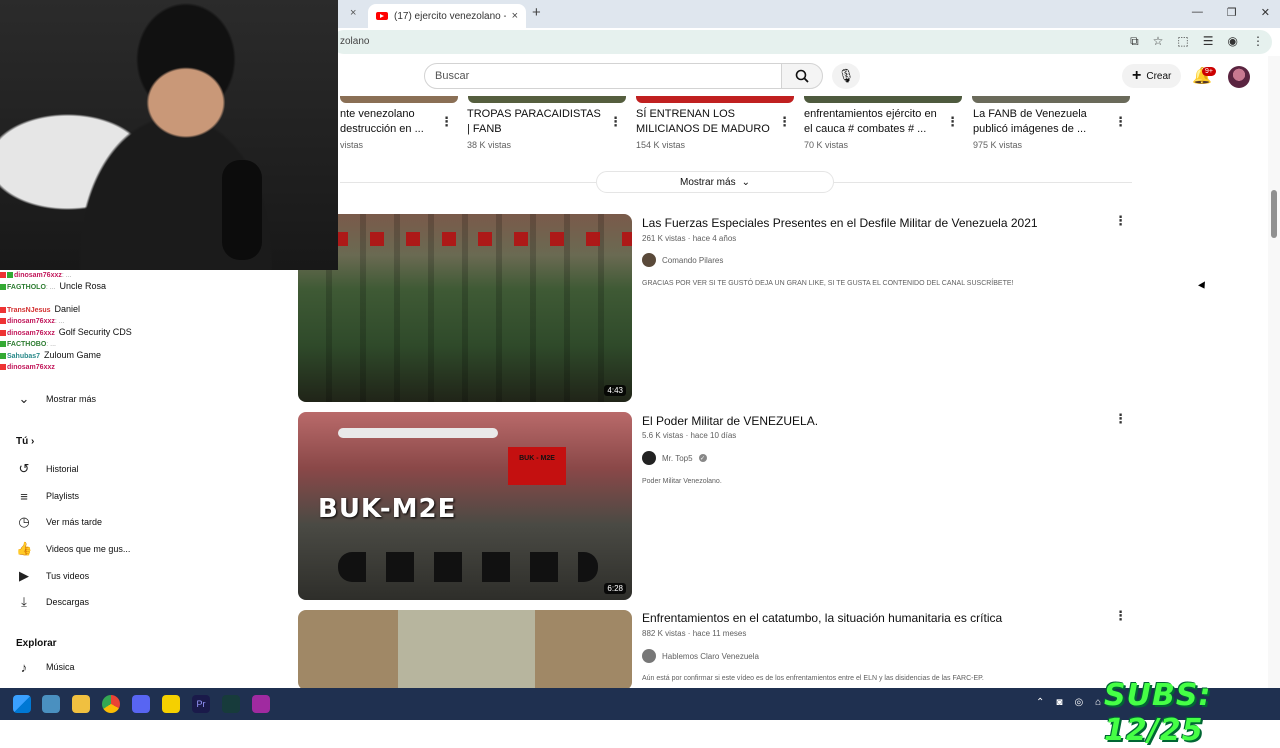  Describe the element at coordinates (536, 12) in the screenshot. I see `new-tab-button: +` at that location.